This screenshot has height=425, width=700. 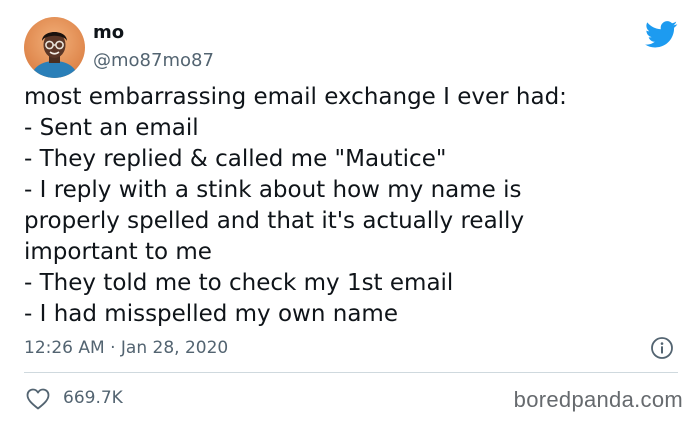 What do you see at coordinates (38, 399) in the screenshot?
I see `heart-outline-icon` at bounding box center [38, 399].